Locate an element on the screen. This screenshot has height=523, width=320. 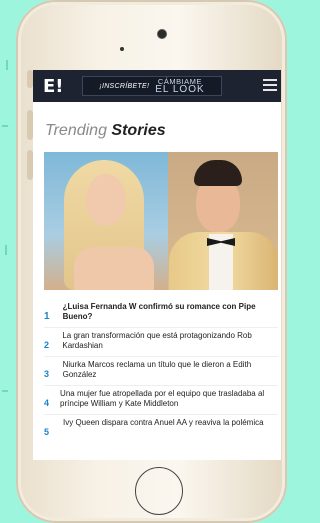
hamburger-menu-icon is located at coordinates (270, 85).